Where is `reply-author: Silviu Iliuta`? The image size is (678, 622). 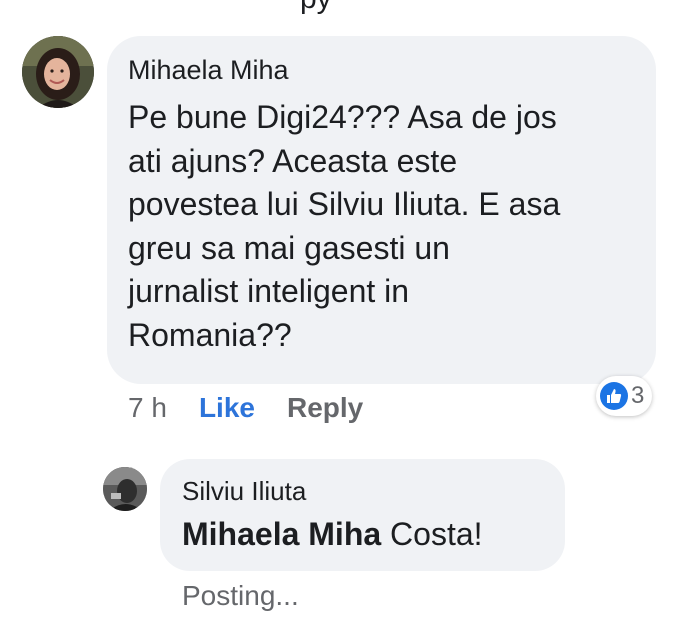 reply-author: Silviu Iliuta is located at coordinates (363, 491).